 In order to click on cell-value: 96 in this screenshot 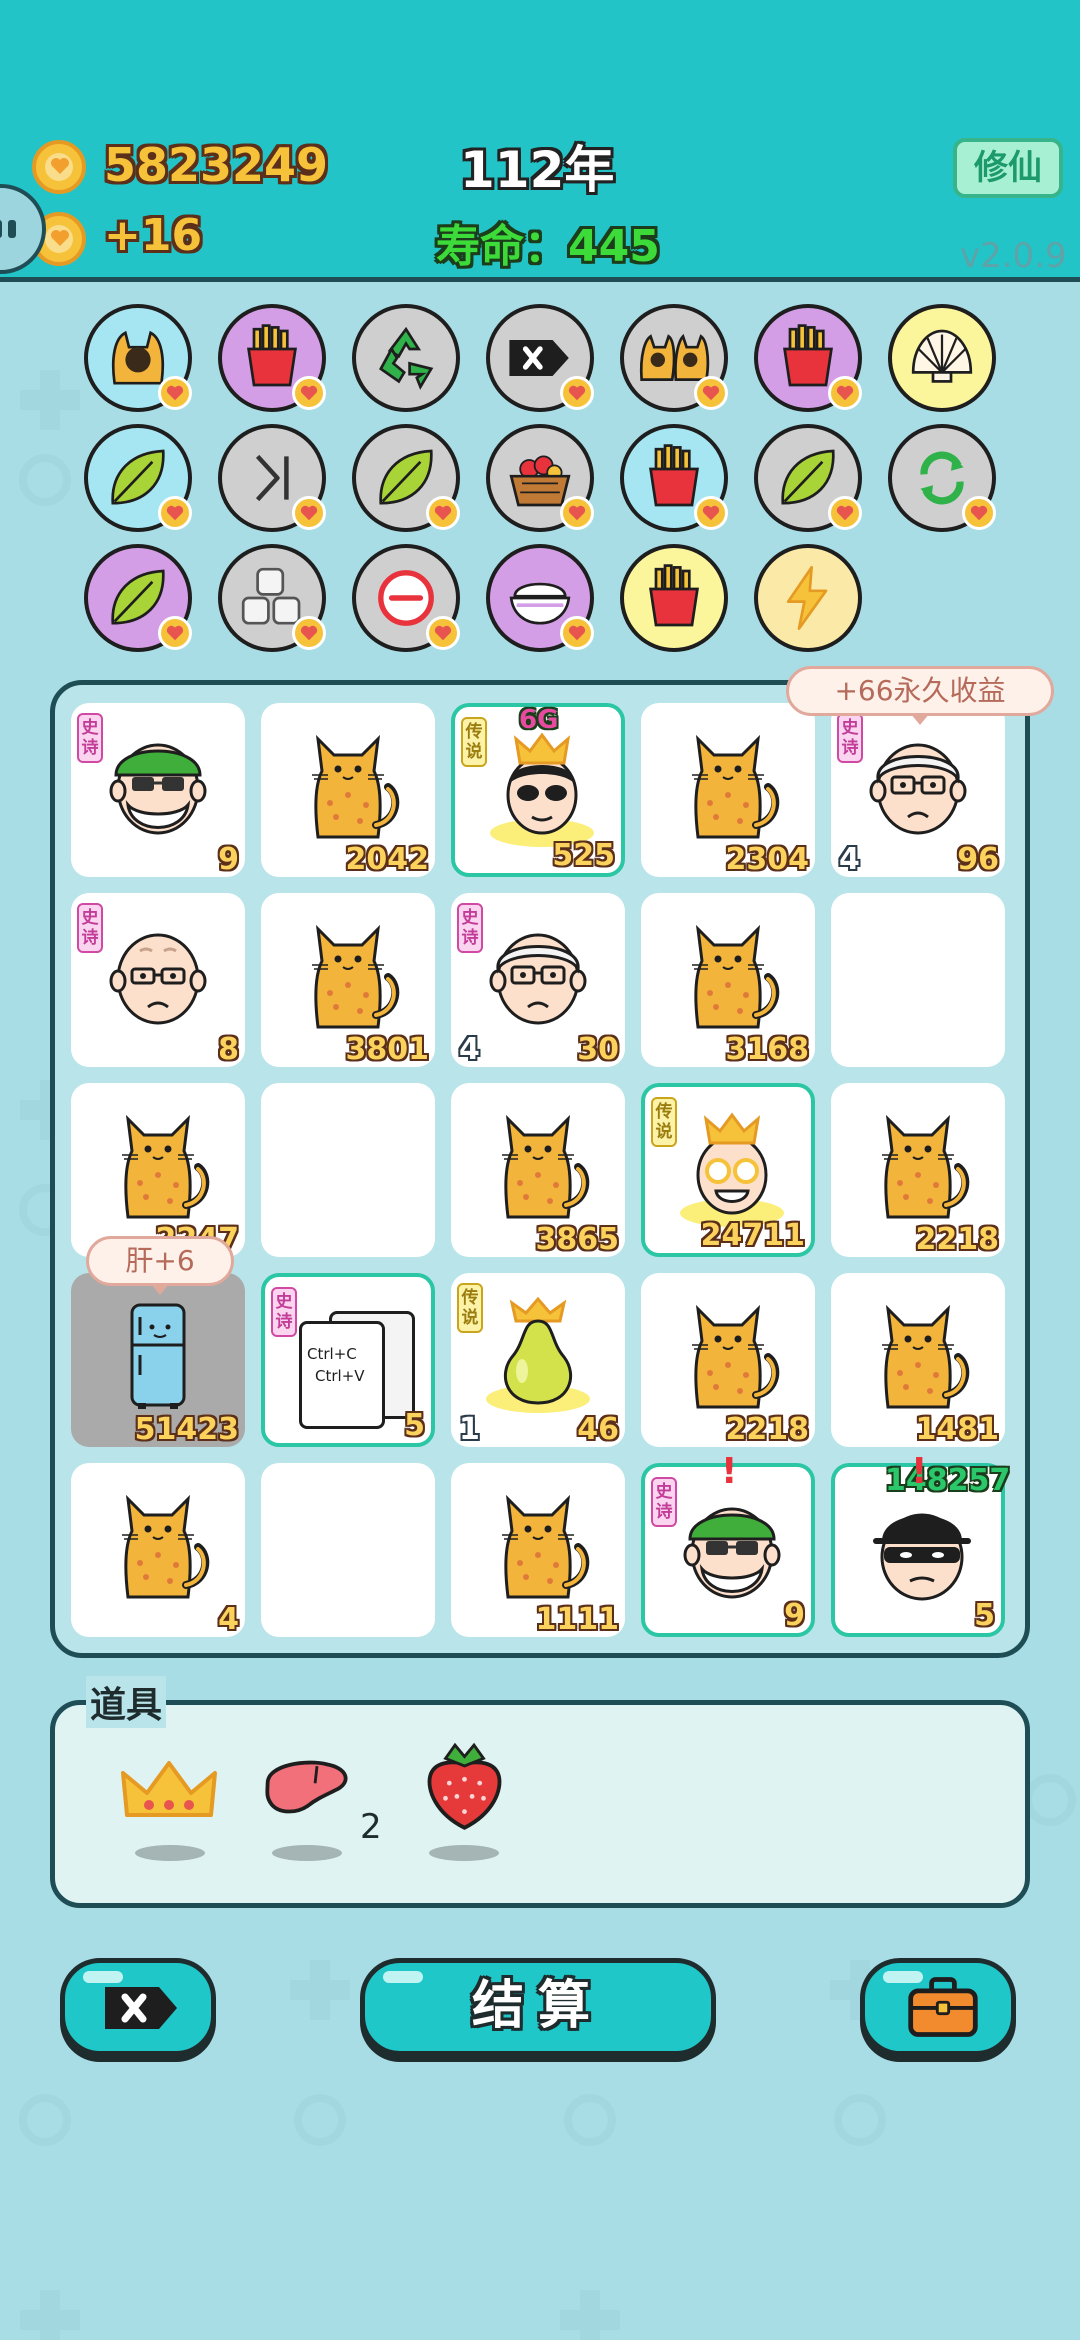, I will do `click(978, 859)`.